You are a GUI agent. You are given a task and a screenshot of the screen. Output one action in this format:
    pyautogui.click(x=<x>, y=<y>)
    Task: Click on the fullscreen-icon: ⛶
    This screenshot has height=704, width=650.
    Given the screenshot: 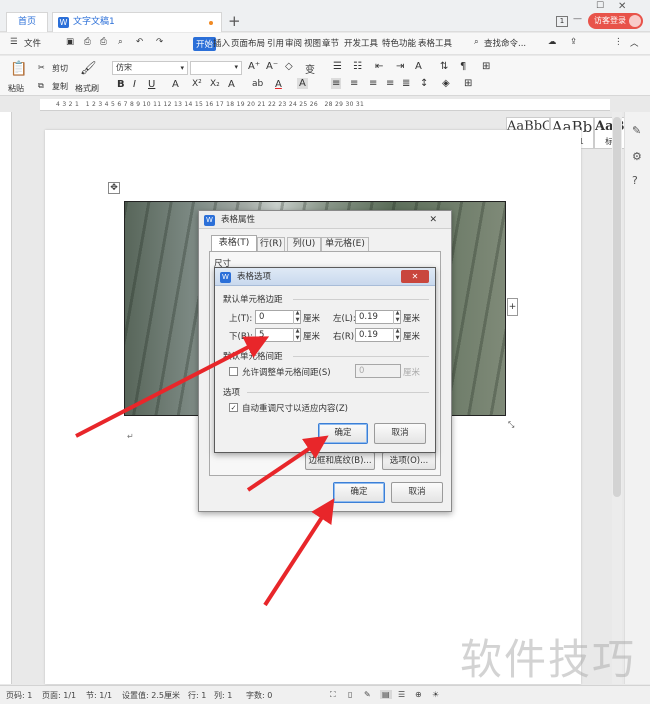 What is the action you would take?
    pyautogui.click(x=333, y=695)
    